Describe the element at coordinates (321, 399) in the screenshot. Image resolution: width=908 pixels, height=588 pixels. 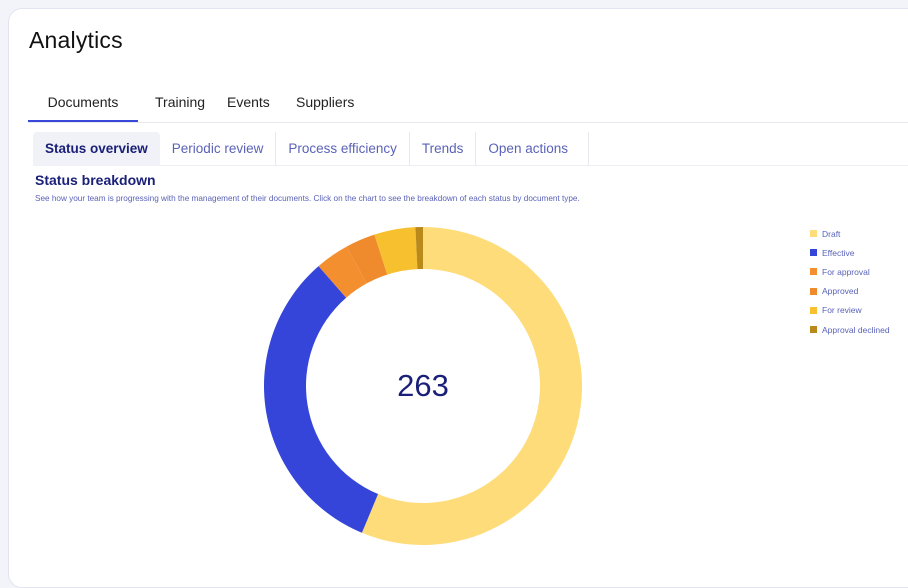
I see `donut-slice-effective` at that location.